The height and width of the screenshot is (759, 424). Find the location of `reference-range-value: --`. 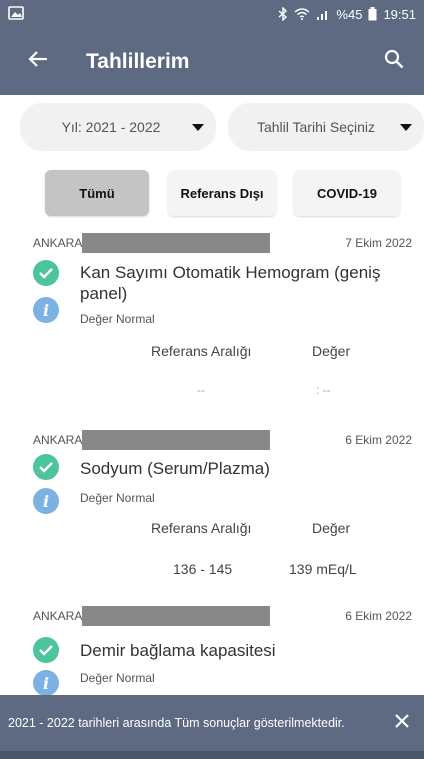

reference-range-value: -- is located at coordinates (201, 390).